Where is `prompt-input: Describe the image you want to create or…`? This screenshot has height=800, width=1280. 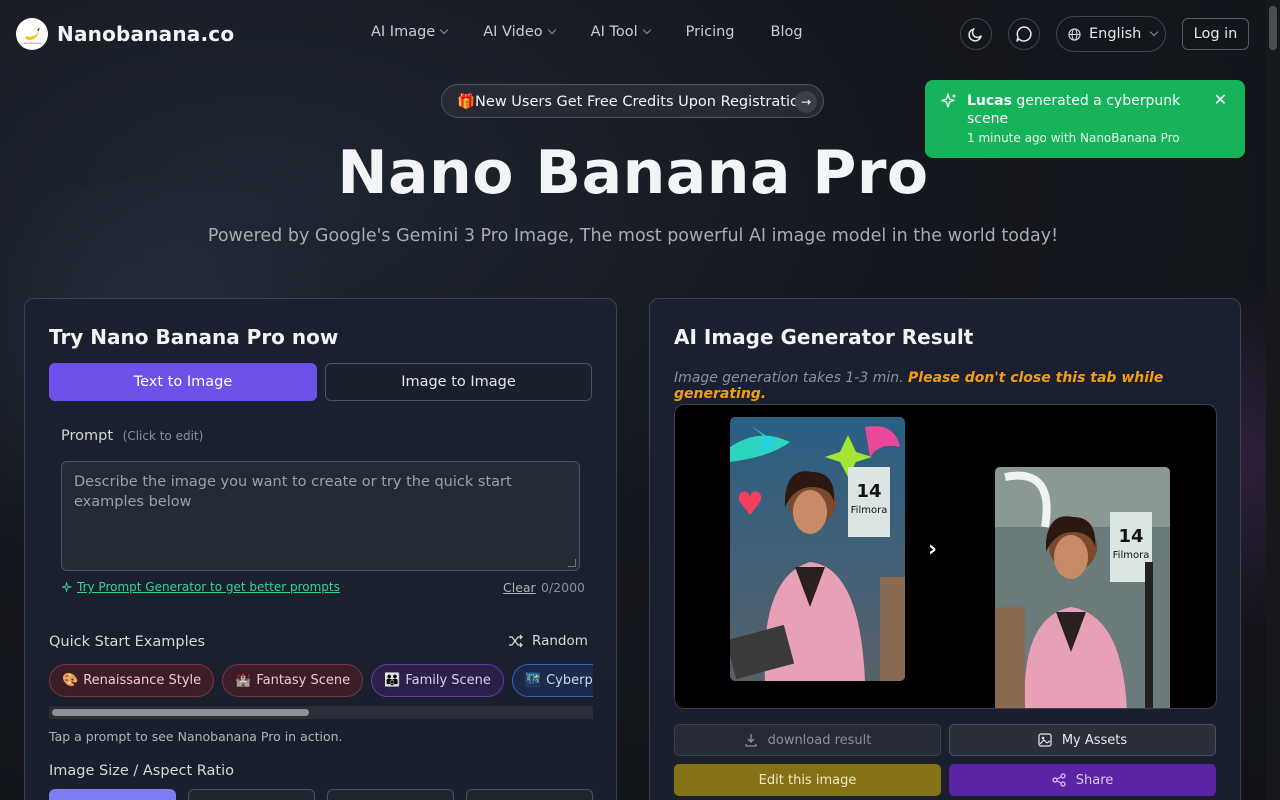
prompt-input: Describe the image you want to create or… is located at coordinates (320, 516).